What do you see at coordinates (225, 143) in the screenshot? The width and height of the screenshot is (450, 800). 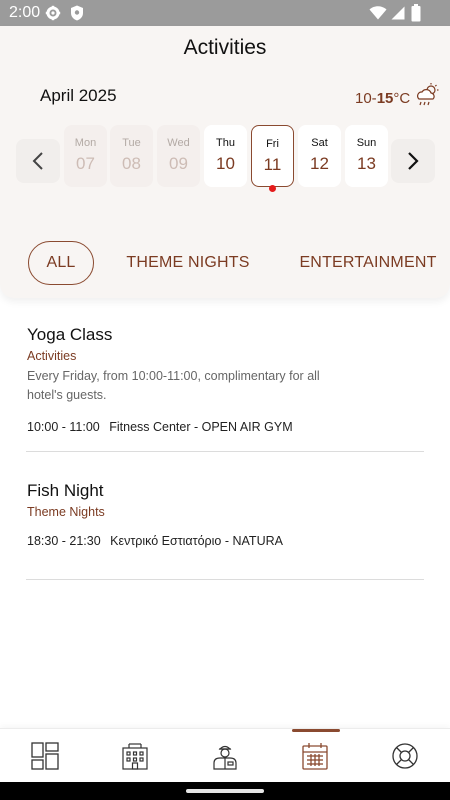 I see `day-name: Thu` at bounding box center [225, 143].